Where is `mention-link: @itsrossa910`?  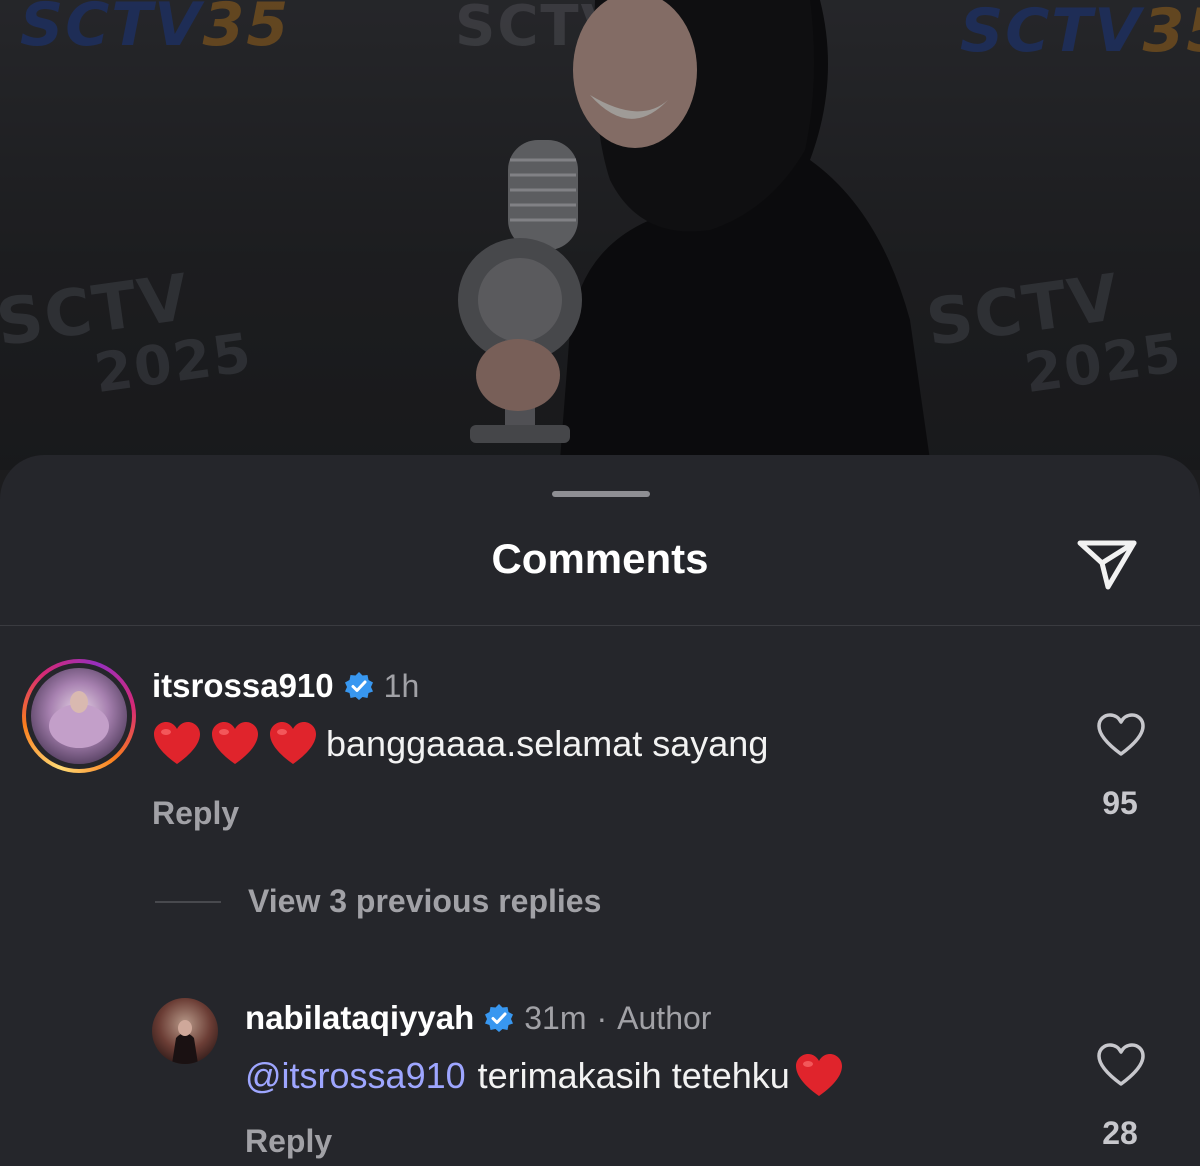
mention-link: @itsrossa910 is located at coordinates (355, 1076).